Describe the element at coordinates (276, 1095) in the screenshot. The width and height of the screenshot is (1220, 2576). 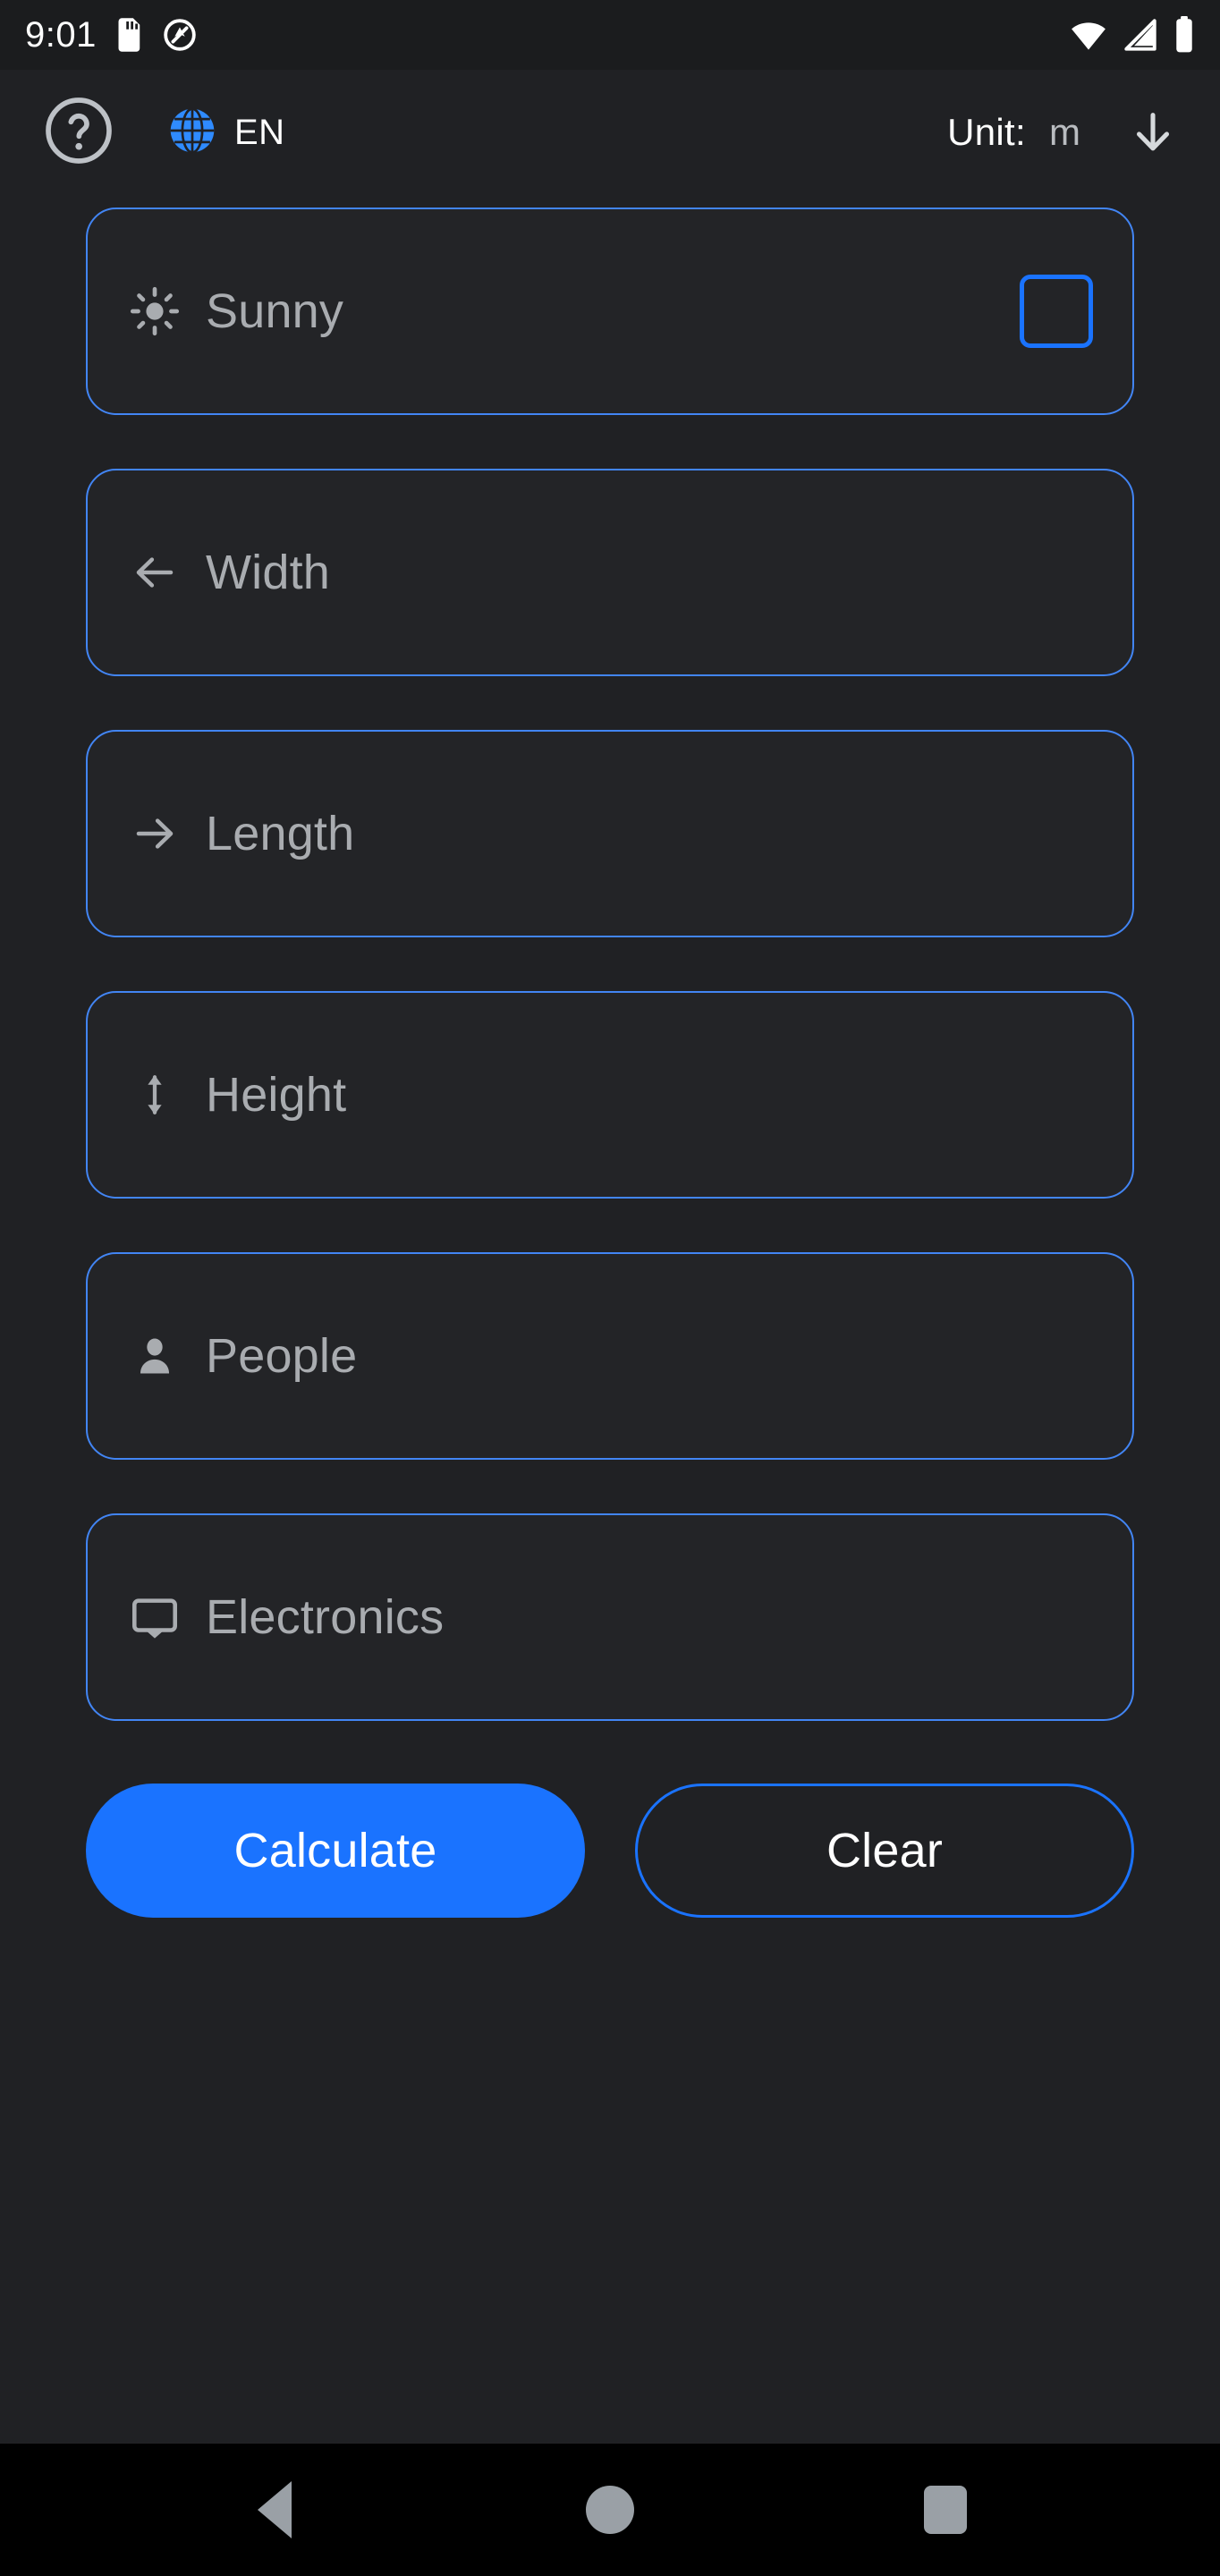
I see `field-placeholder-height: Height` at that location.